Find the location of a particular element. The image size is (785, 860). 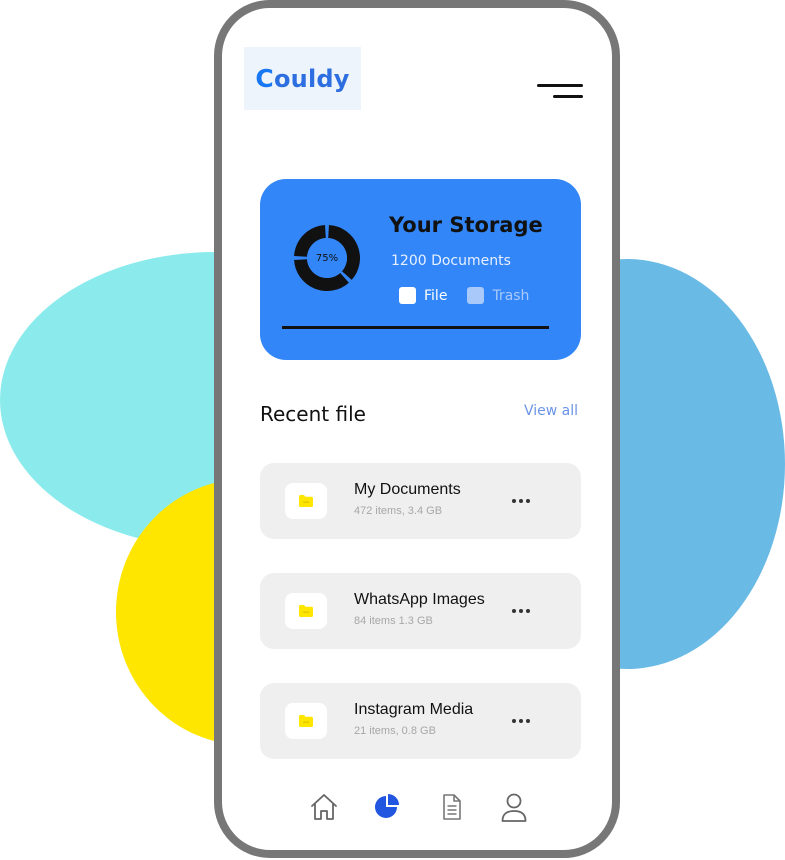

recent-file-heading: Recent file is located at coordinates (313, 414).